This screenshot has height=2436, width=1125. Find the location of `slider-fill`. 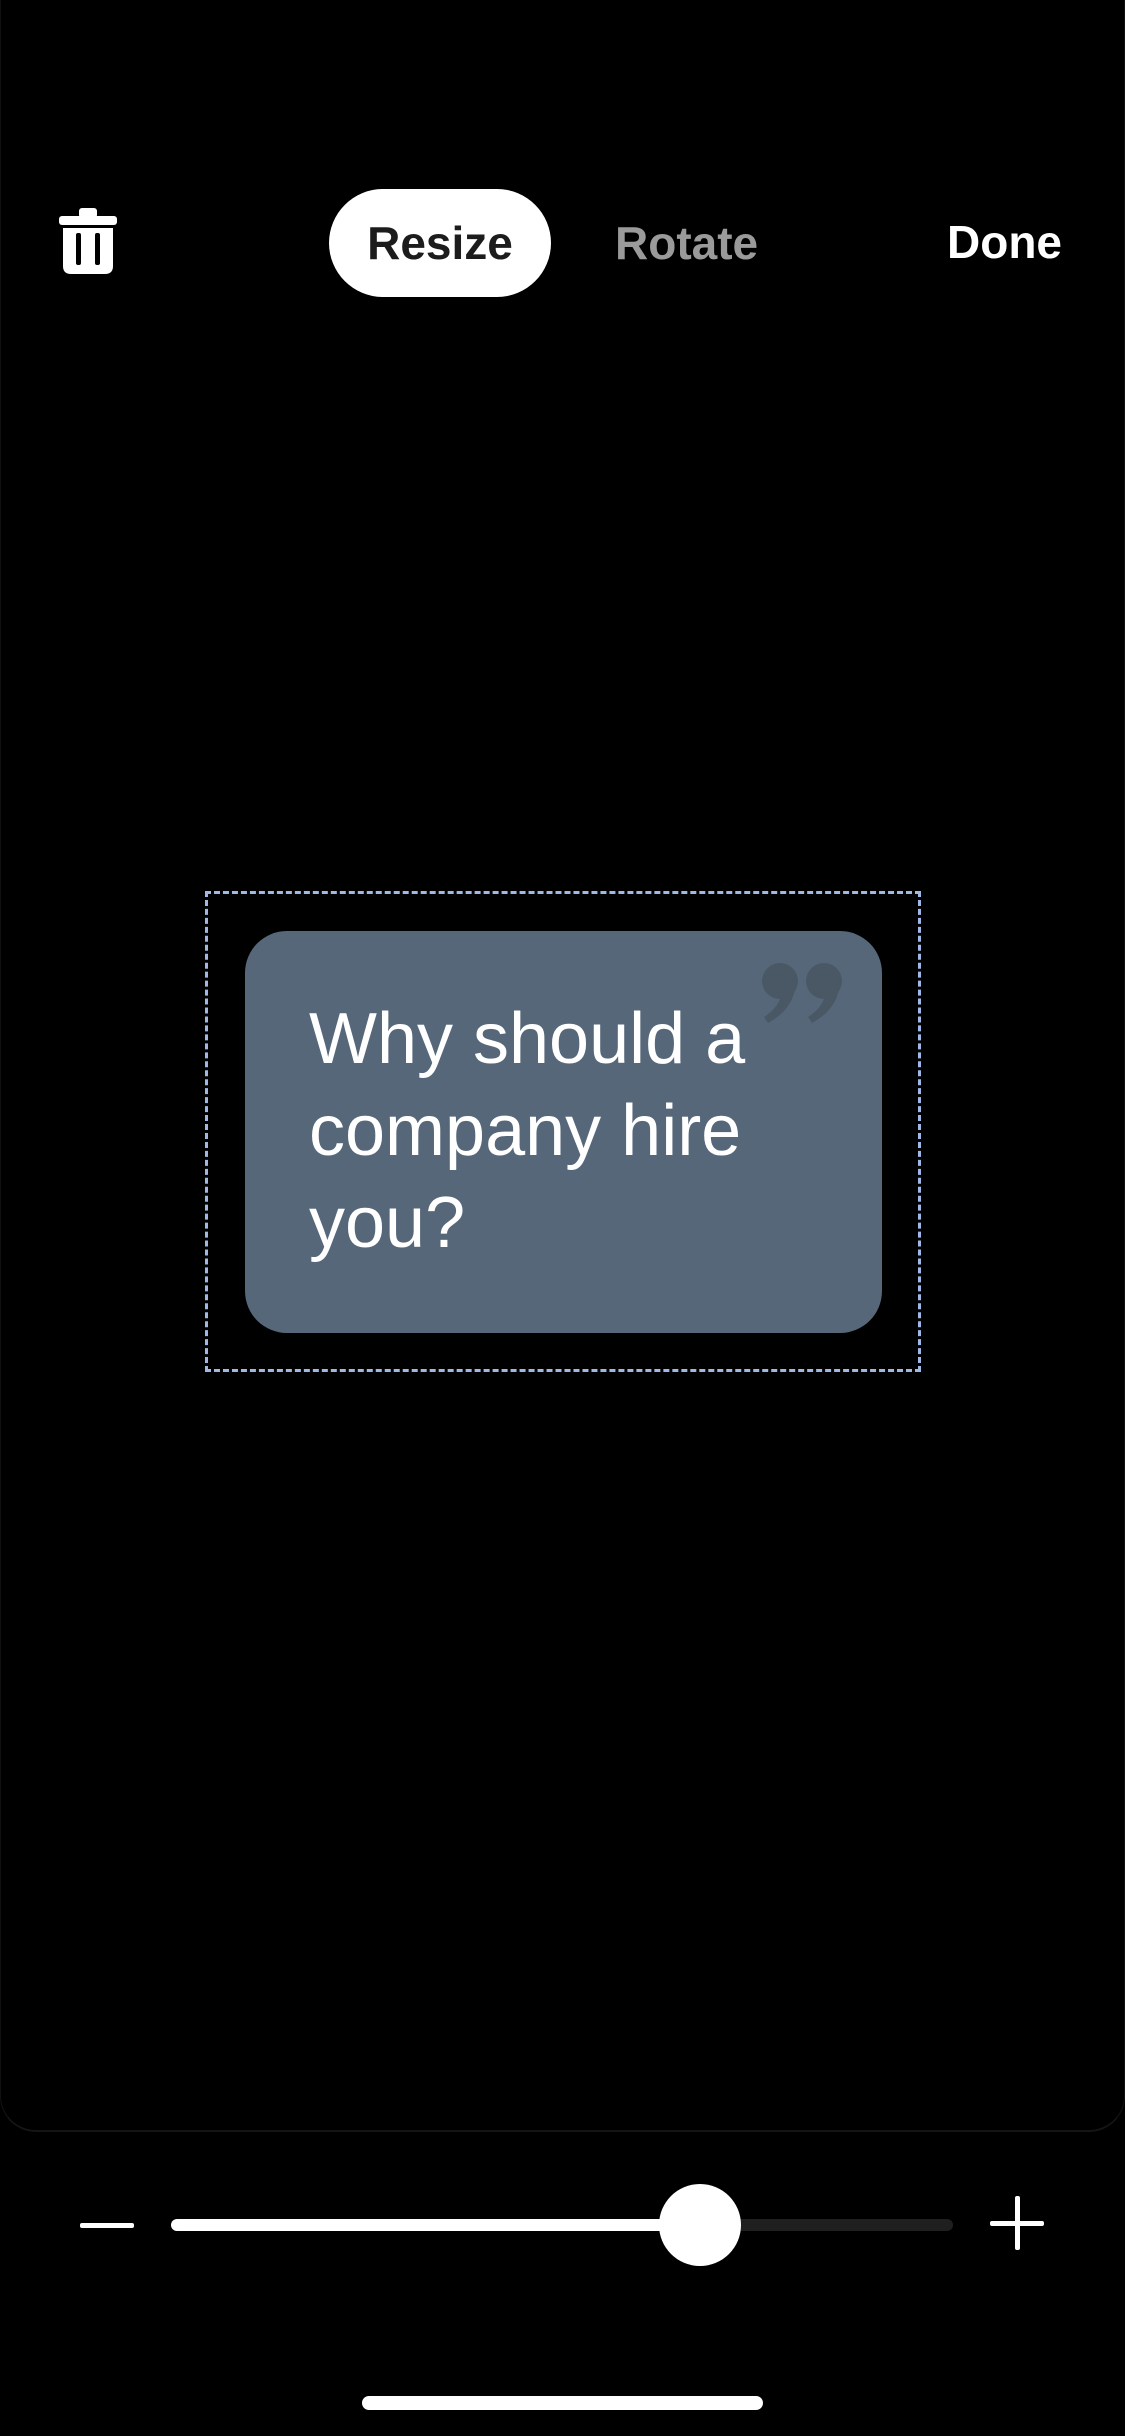

slider-fill is located at coordinates (435, 2225).